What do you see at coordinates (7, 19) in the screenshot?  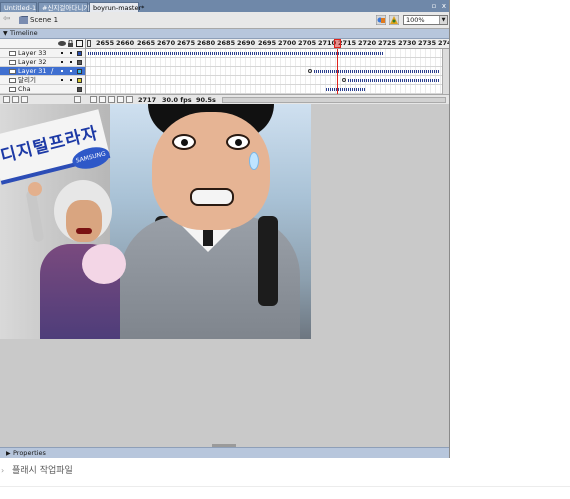 I see `back-arrow-icon: ⇦` at bounding box center [7, 19].